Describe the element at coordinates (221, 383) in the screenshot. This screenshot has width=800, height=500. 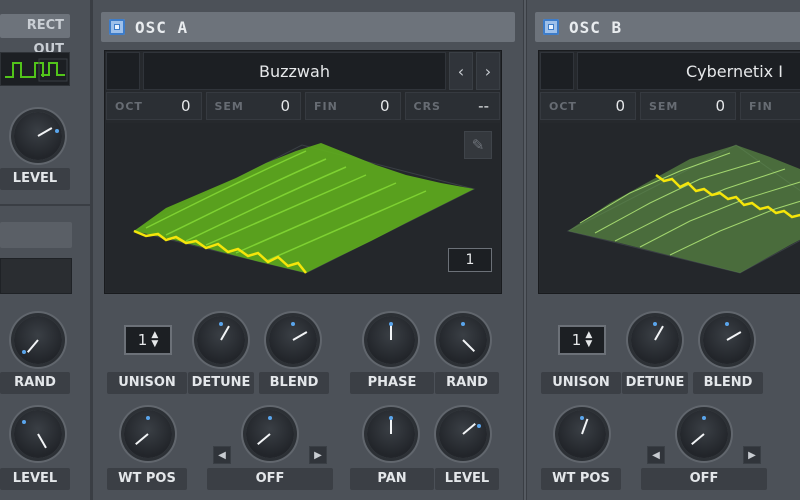
I see `osc-a-detune-label: DETUNE` at that location.